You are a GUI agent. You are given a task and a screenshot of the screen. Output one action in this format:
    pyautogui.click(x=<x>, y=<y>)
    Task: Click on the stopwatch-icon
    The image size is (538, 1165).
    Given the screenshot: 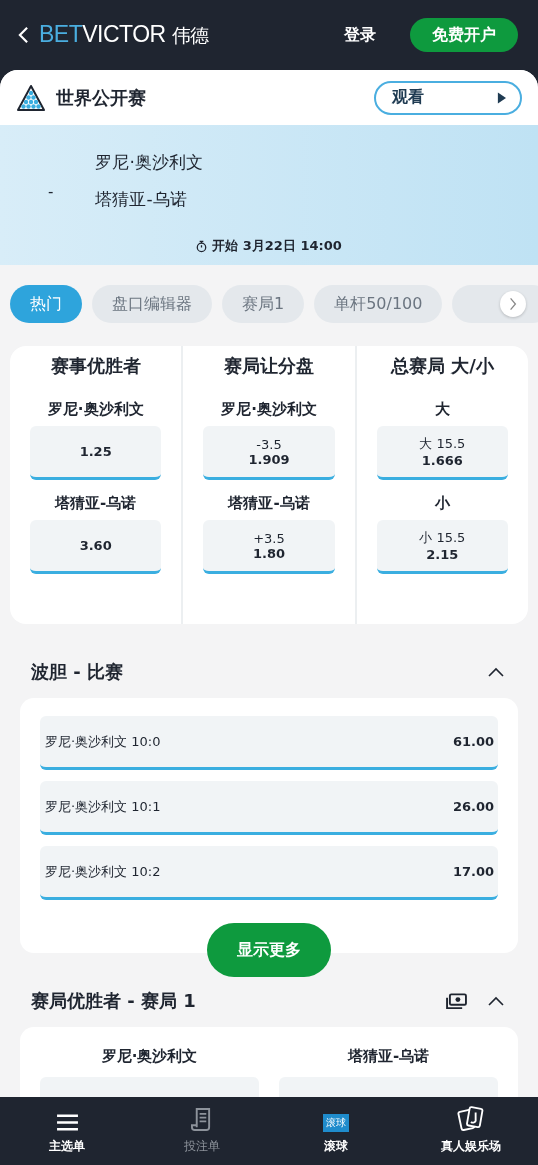 What is the action you would take?
    pyautogui.click(x=202, y=246)
    